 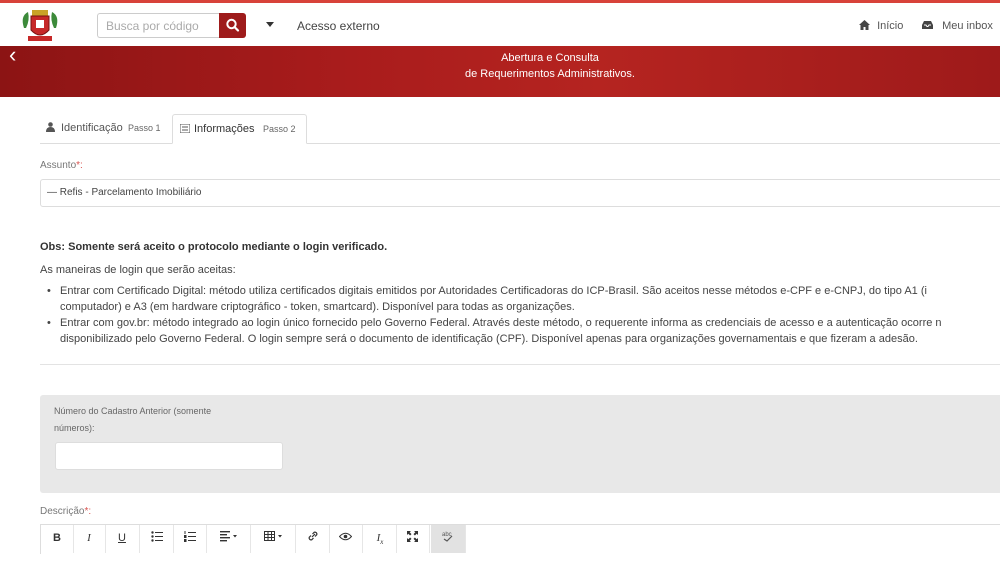 I want to click on subject-label: Assunto, so click(x=58, y=165).